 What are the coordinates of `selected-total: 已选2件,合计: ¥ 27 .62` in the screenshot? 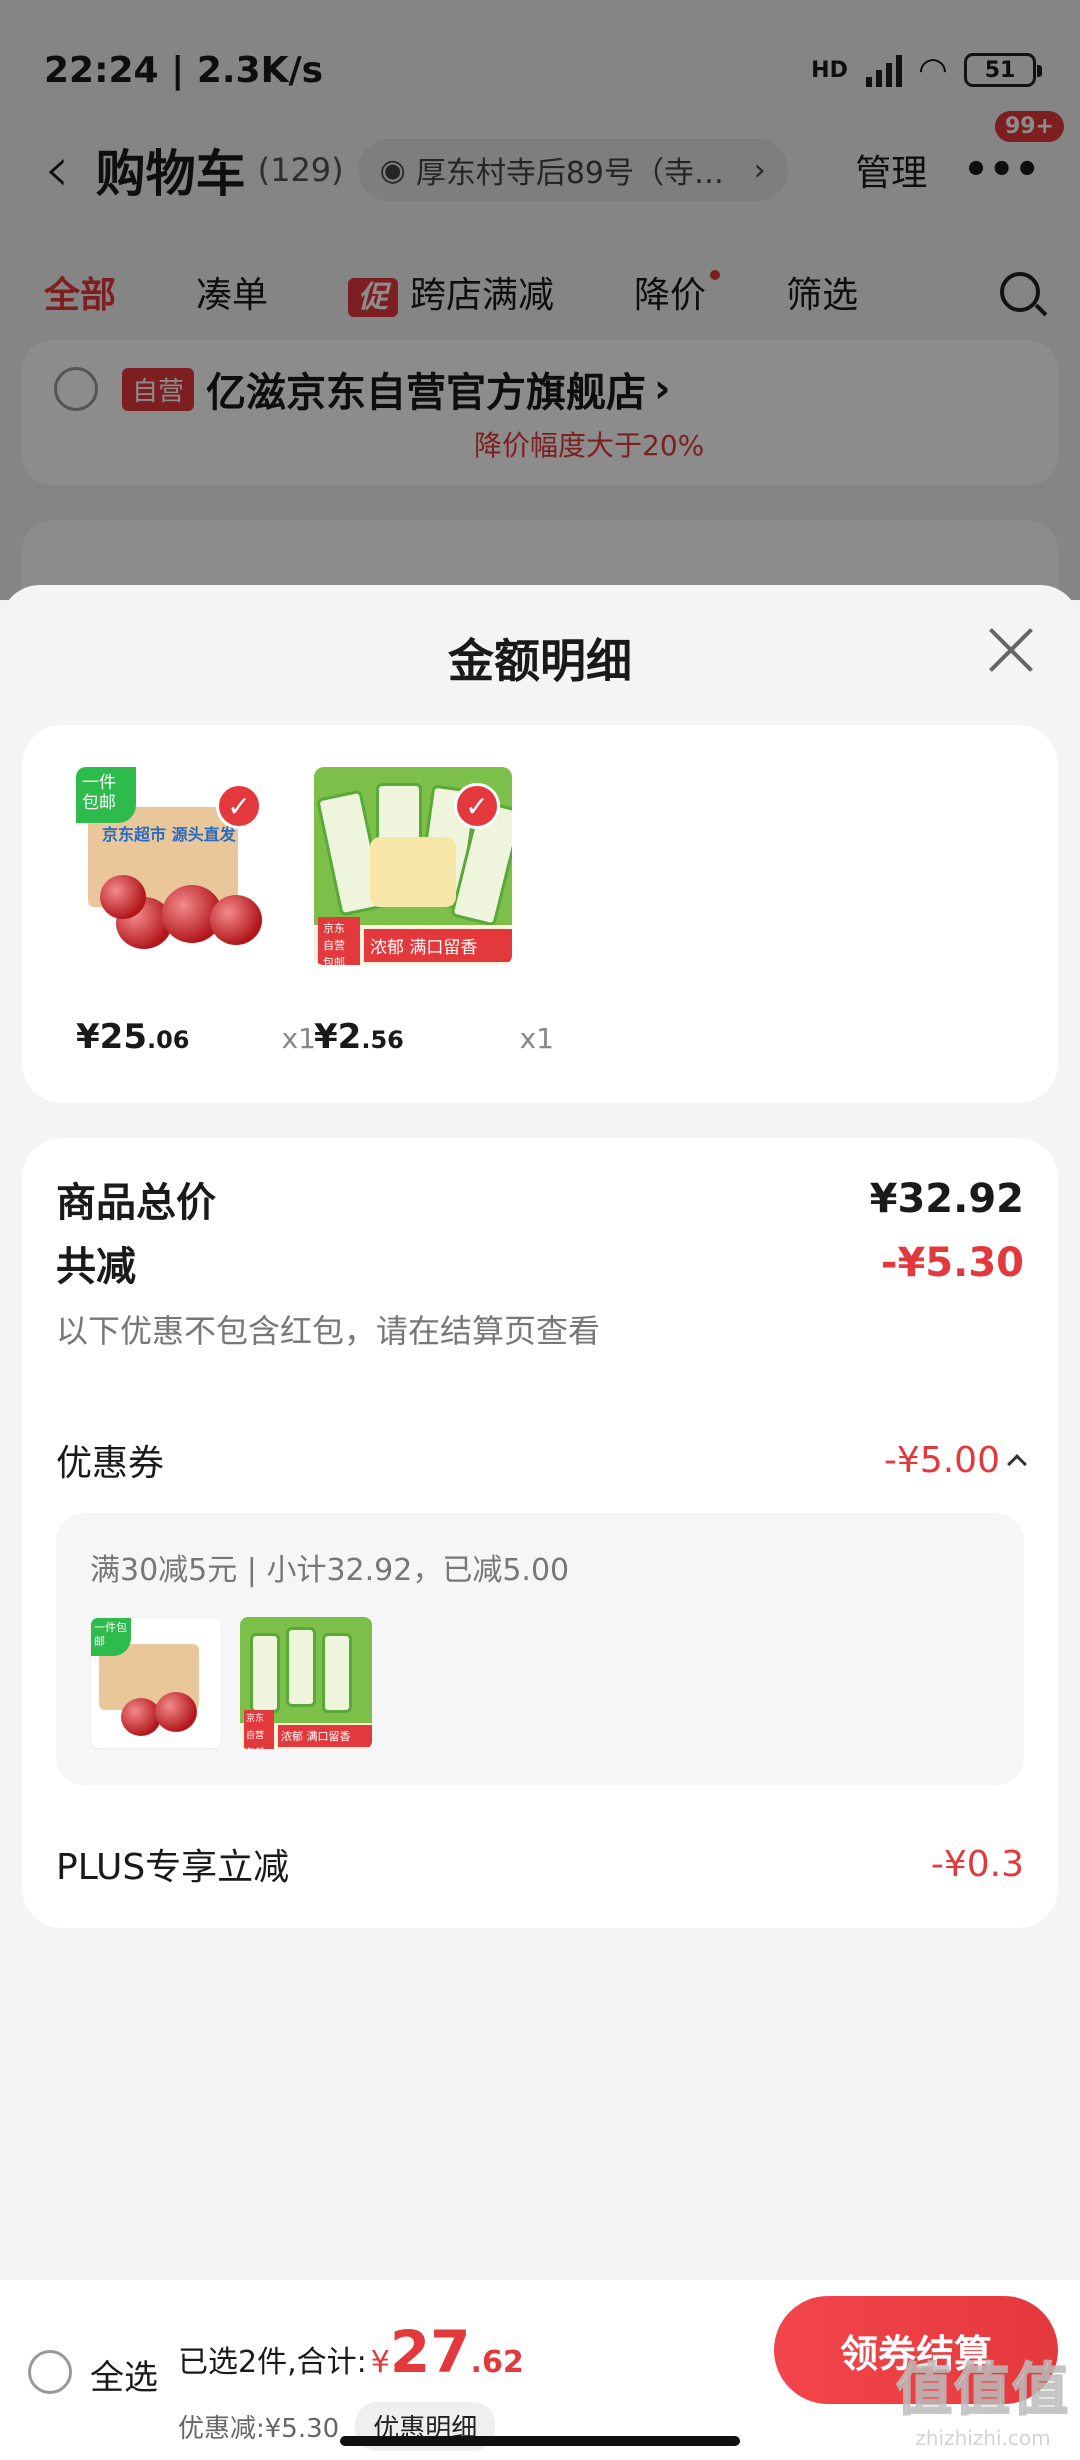 It's located at (351, 2352).